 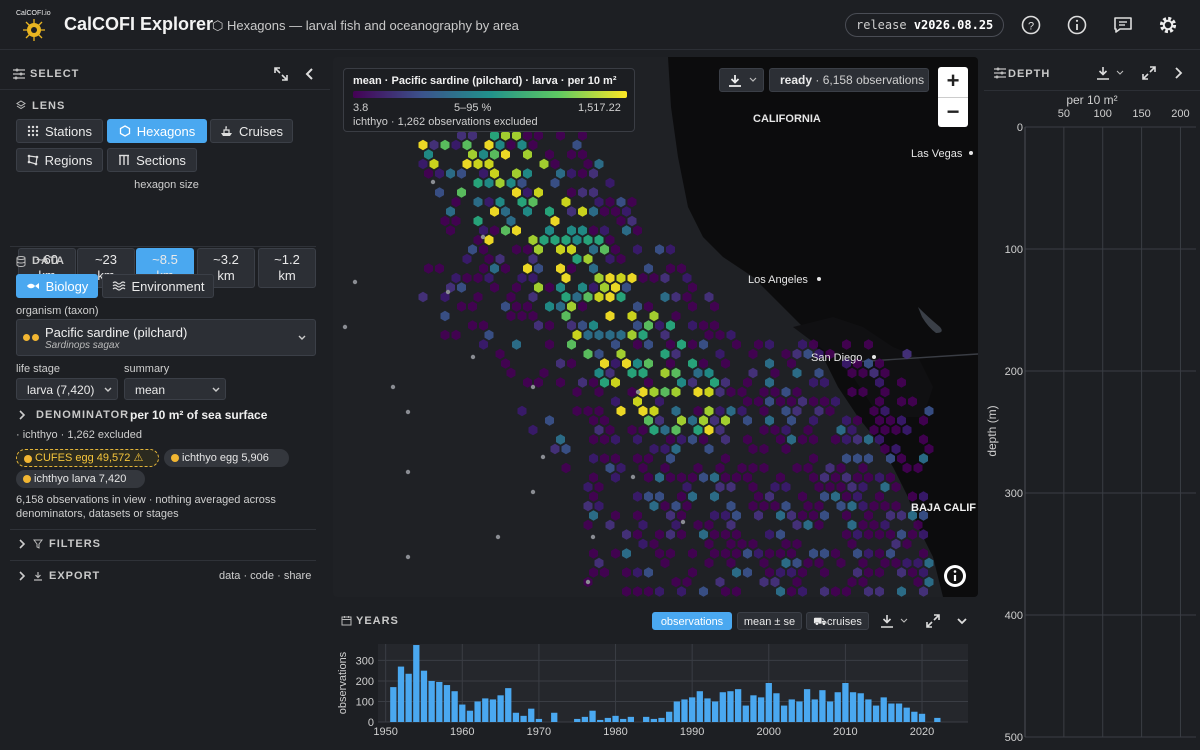 I want to click on years-download-icon, so click(x=894, y=621).